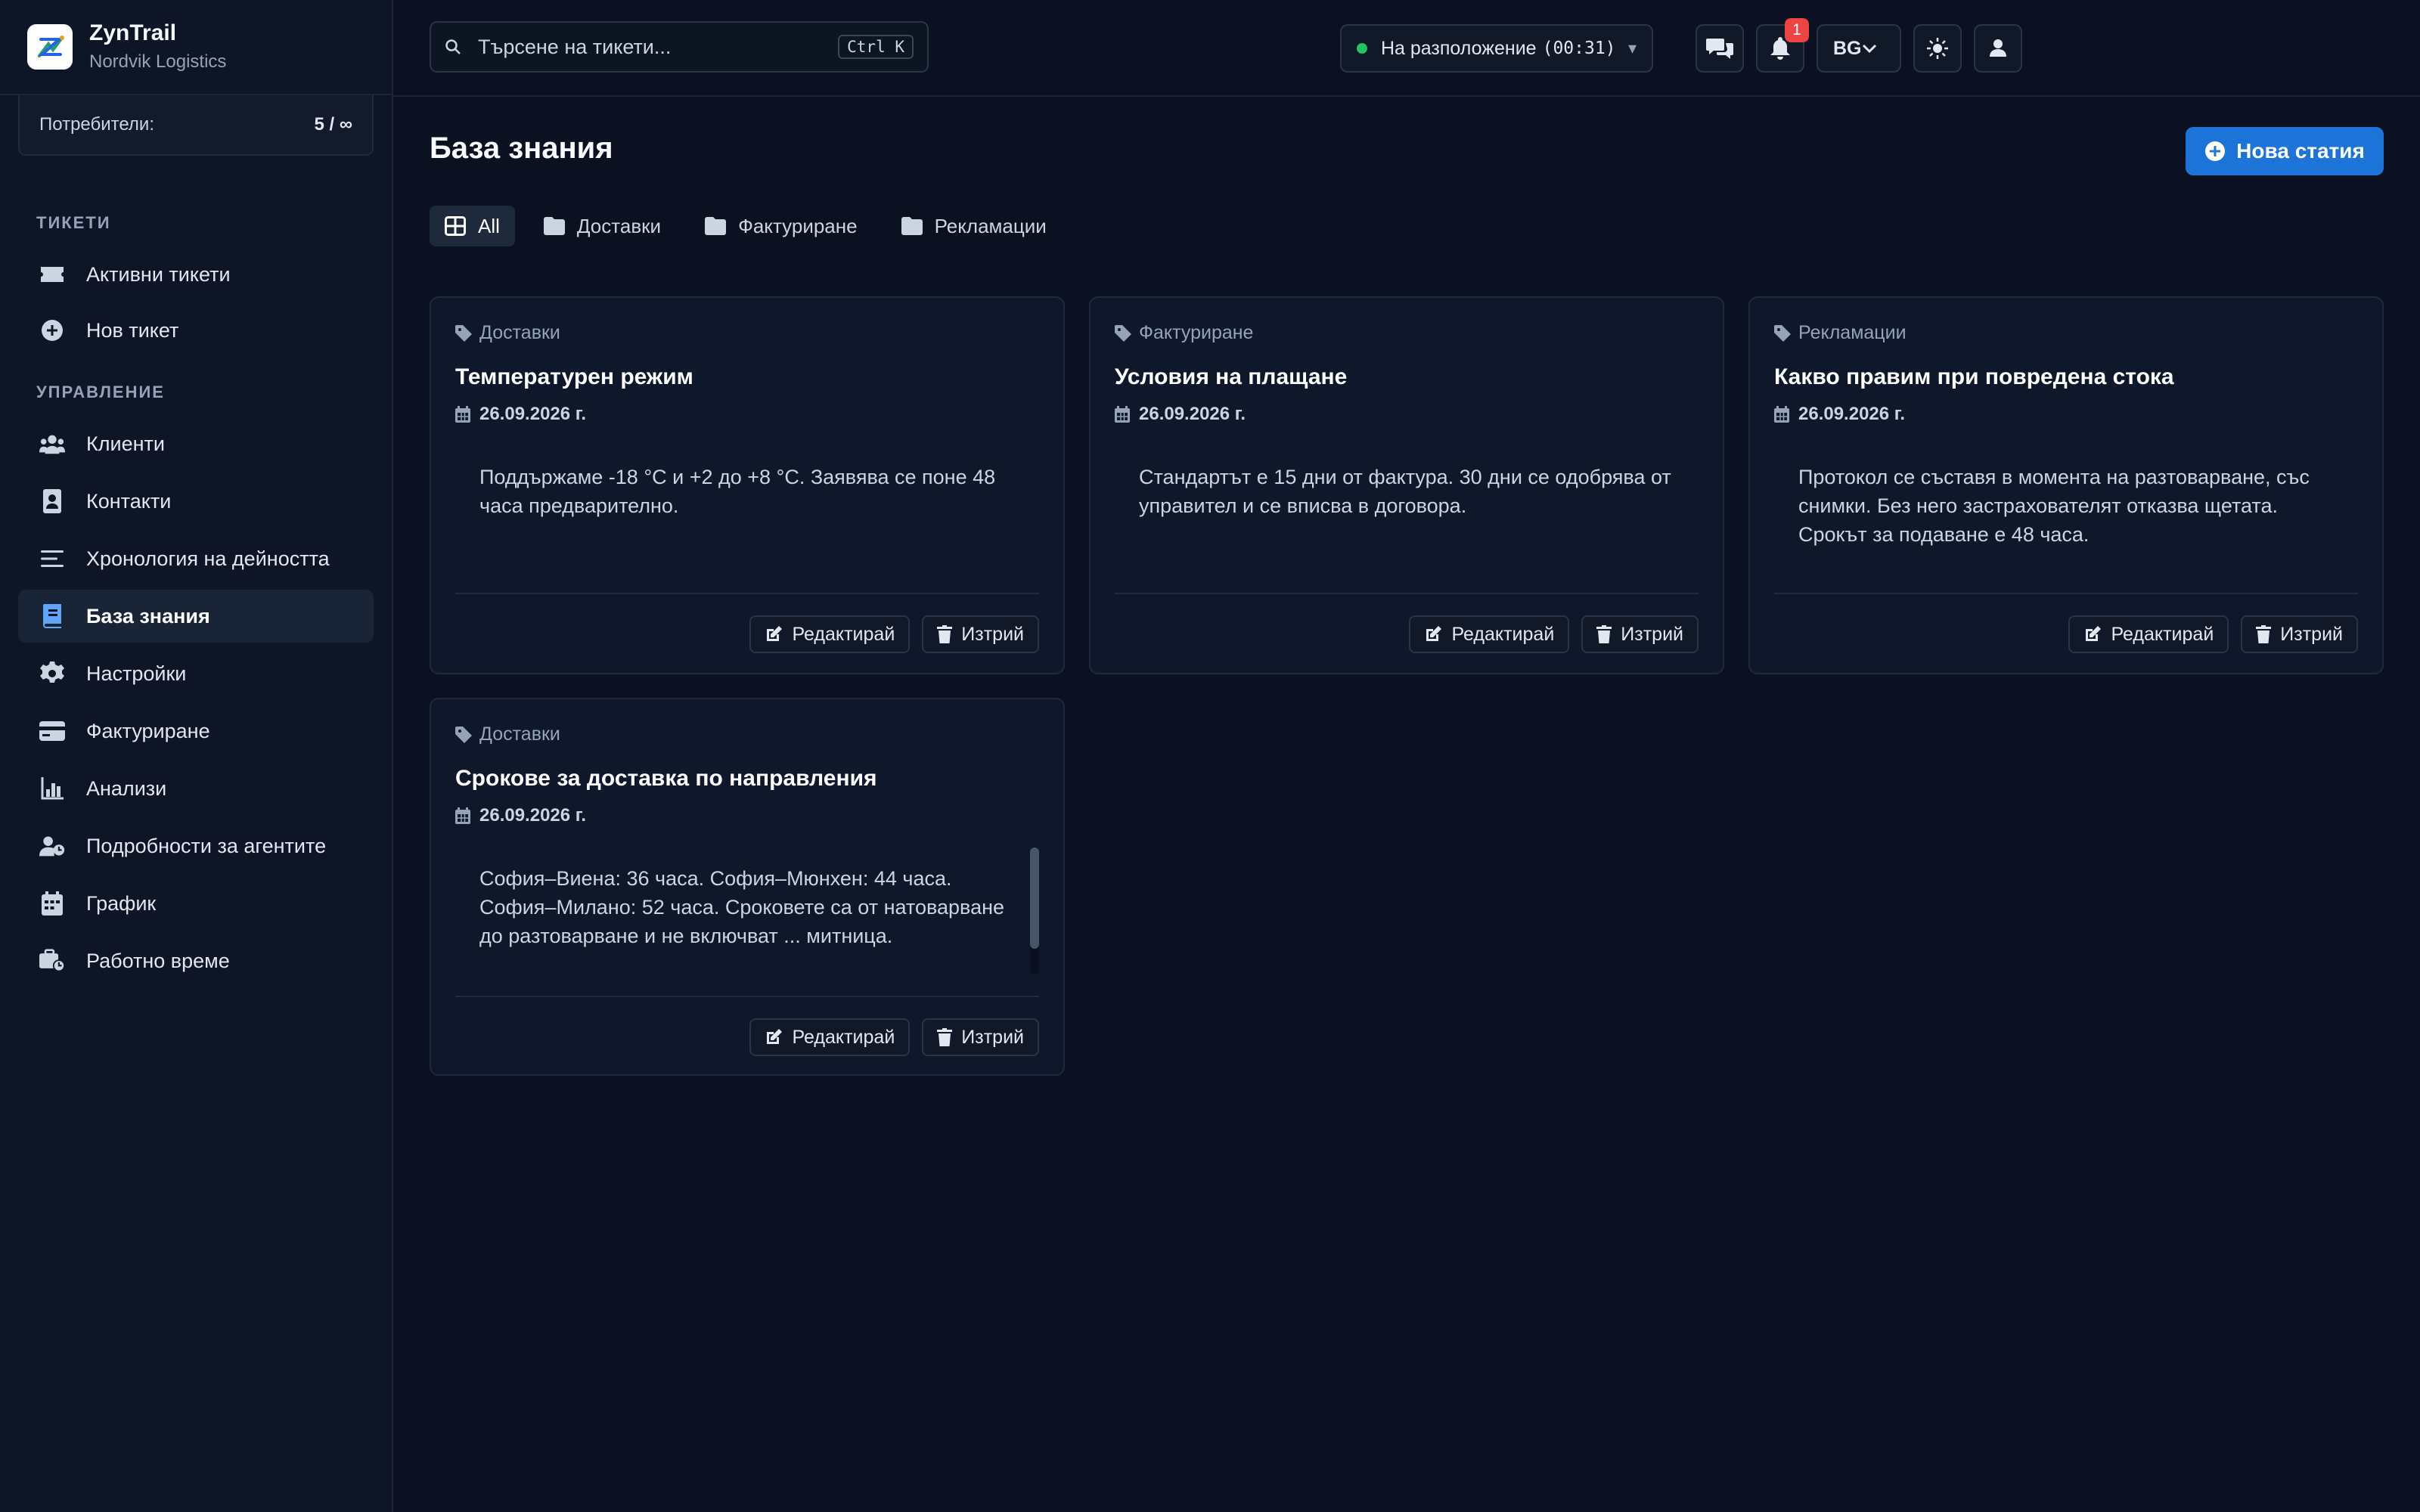 This screenshot has width=2420, height=1512. I want to click on sidebar-item-label: Активни тикети, so click(158, 274).